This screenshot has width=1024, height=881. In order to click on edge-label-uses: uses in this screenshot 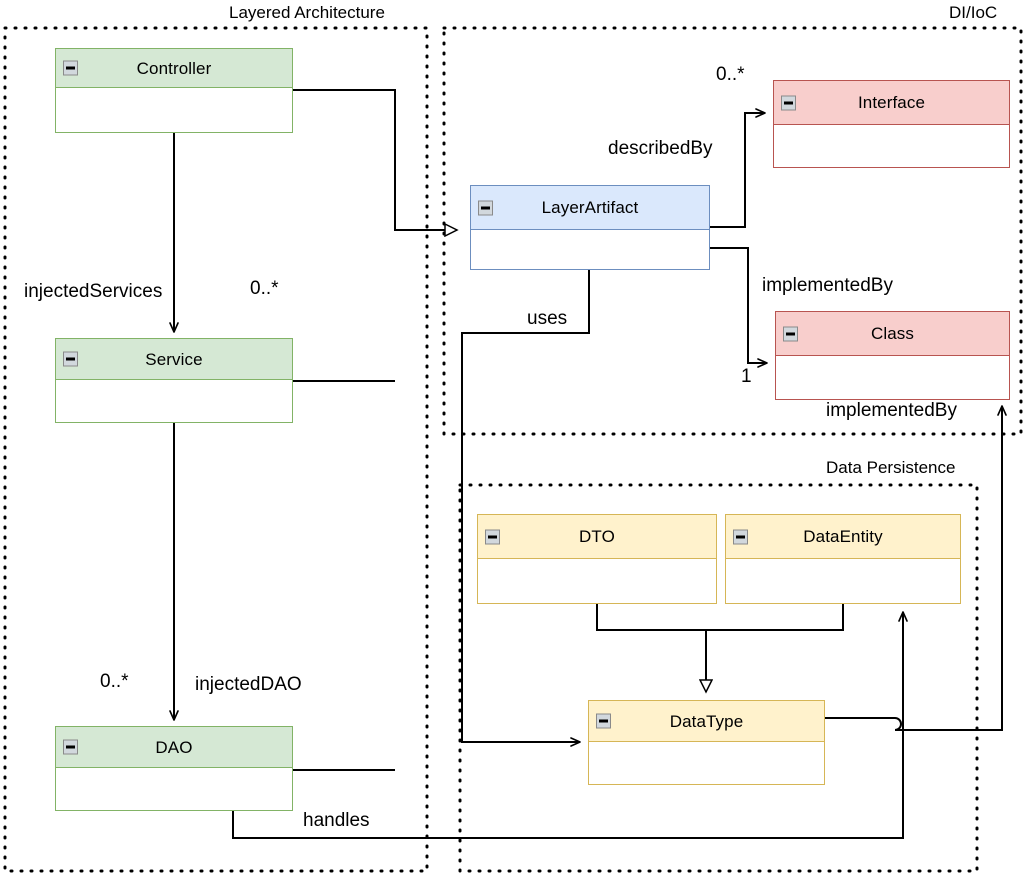, I will do `click(547, 318)`.